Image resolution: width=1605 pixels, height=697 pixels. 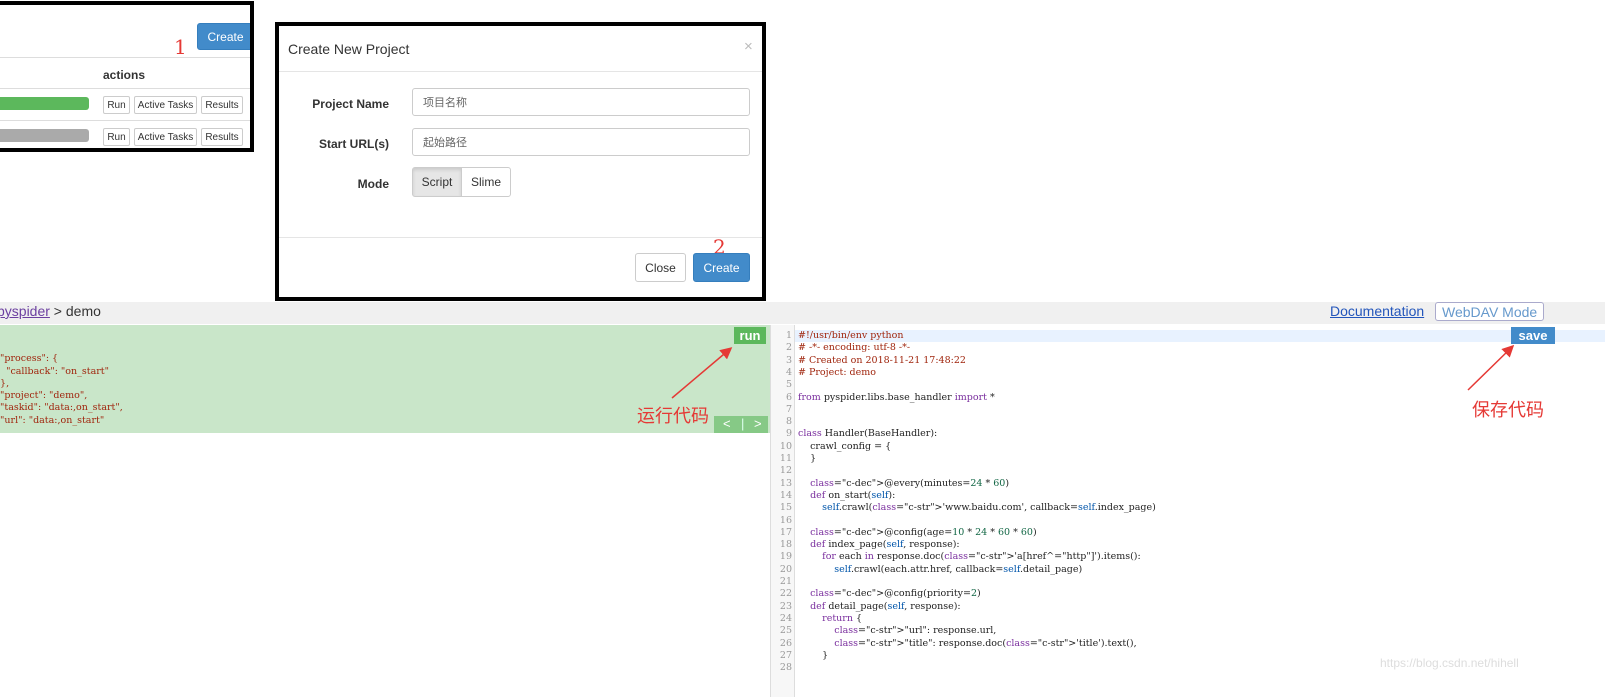 I want to click on line-number: 5, so click(x=788, y=385).